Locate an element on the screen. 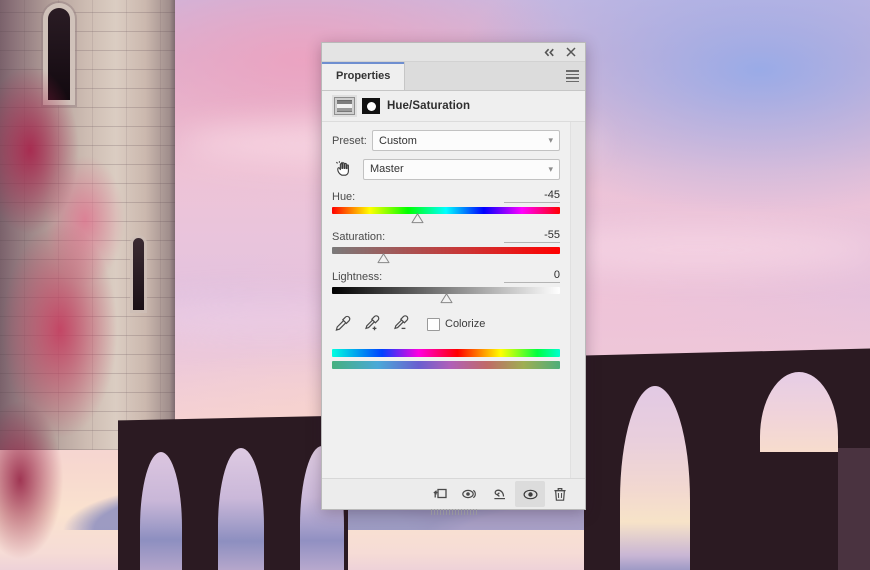 The image size is (870, 570). lightness-slider-track-area is located at coordinates (446, 295).